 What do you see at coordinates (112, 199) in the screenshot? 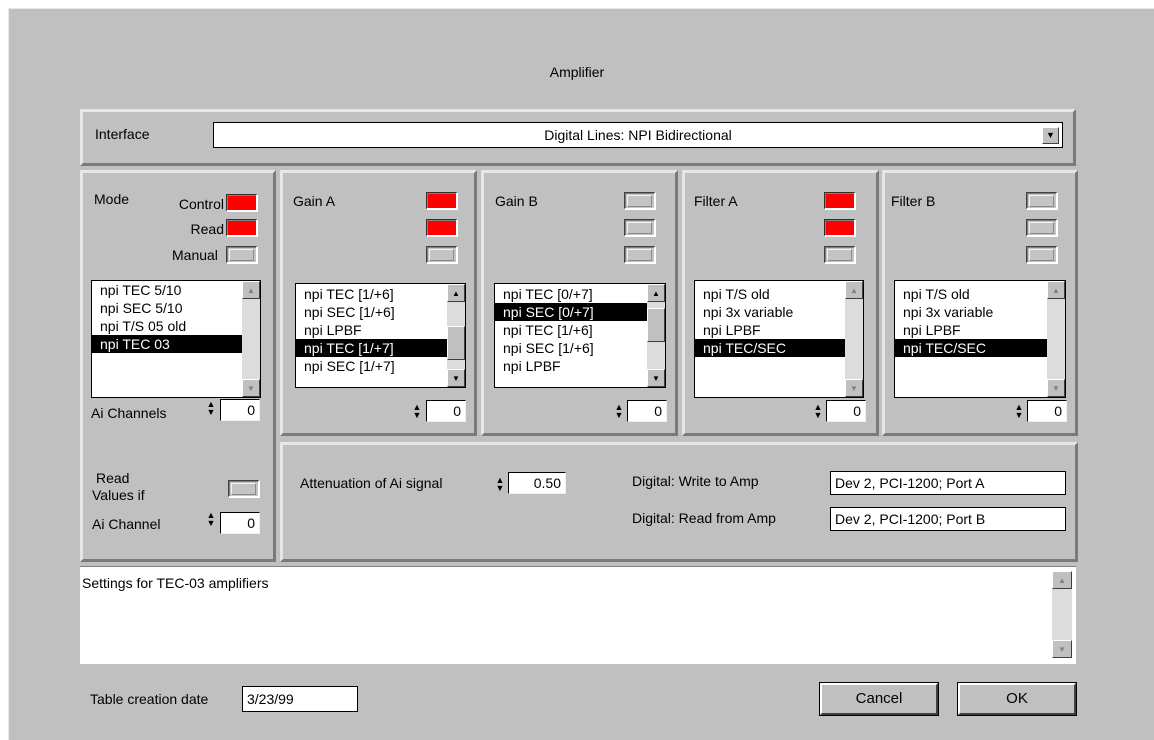
I see `mode-label: Mode` at bounding box center [112, 199].